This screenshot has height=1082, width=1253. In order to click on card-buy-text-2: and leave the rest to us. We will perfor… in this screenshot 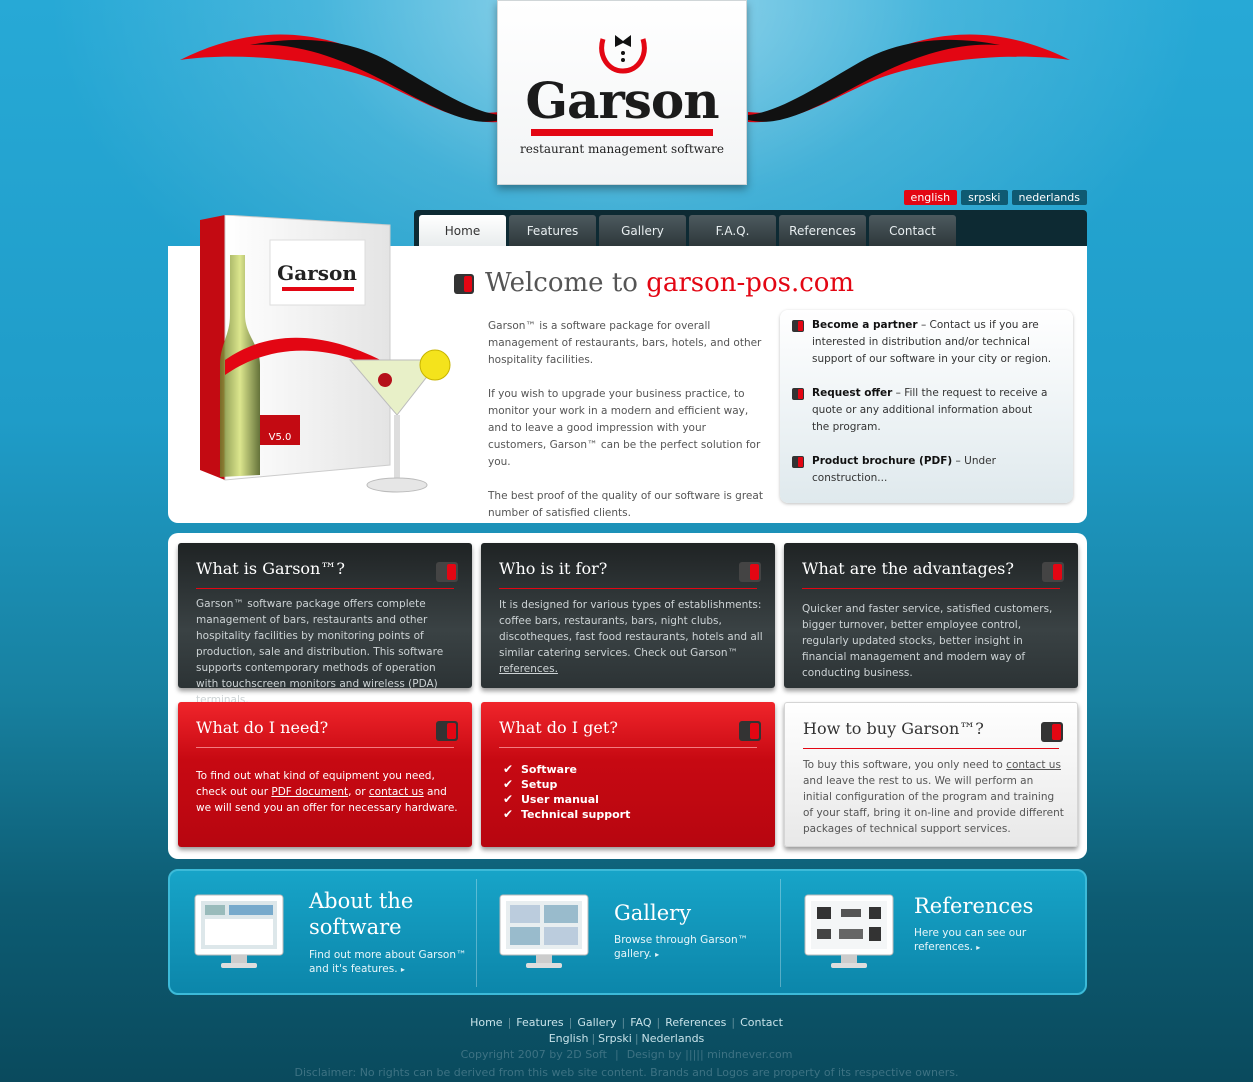, I will do `click(933, 805)`.